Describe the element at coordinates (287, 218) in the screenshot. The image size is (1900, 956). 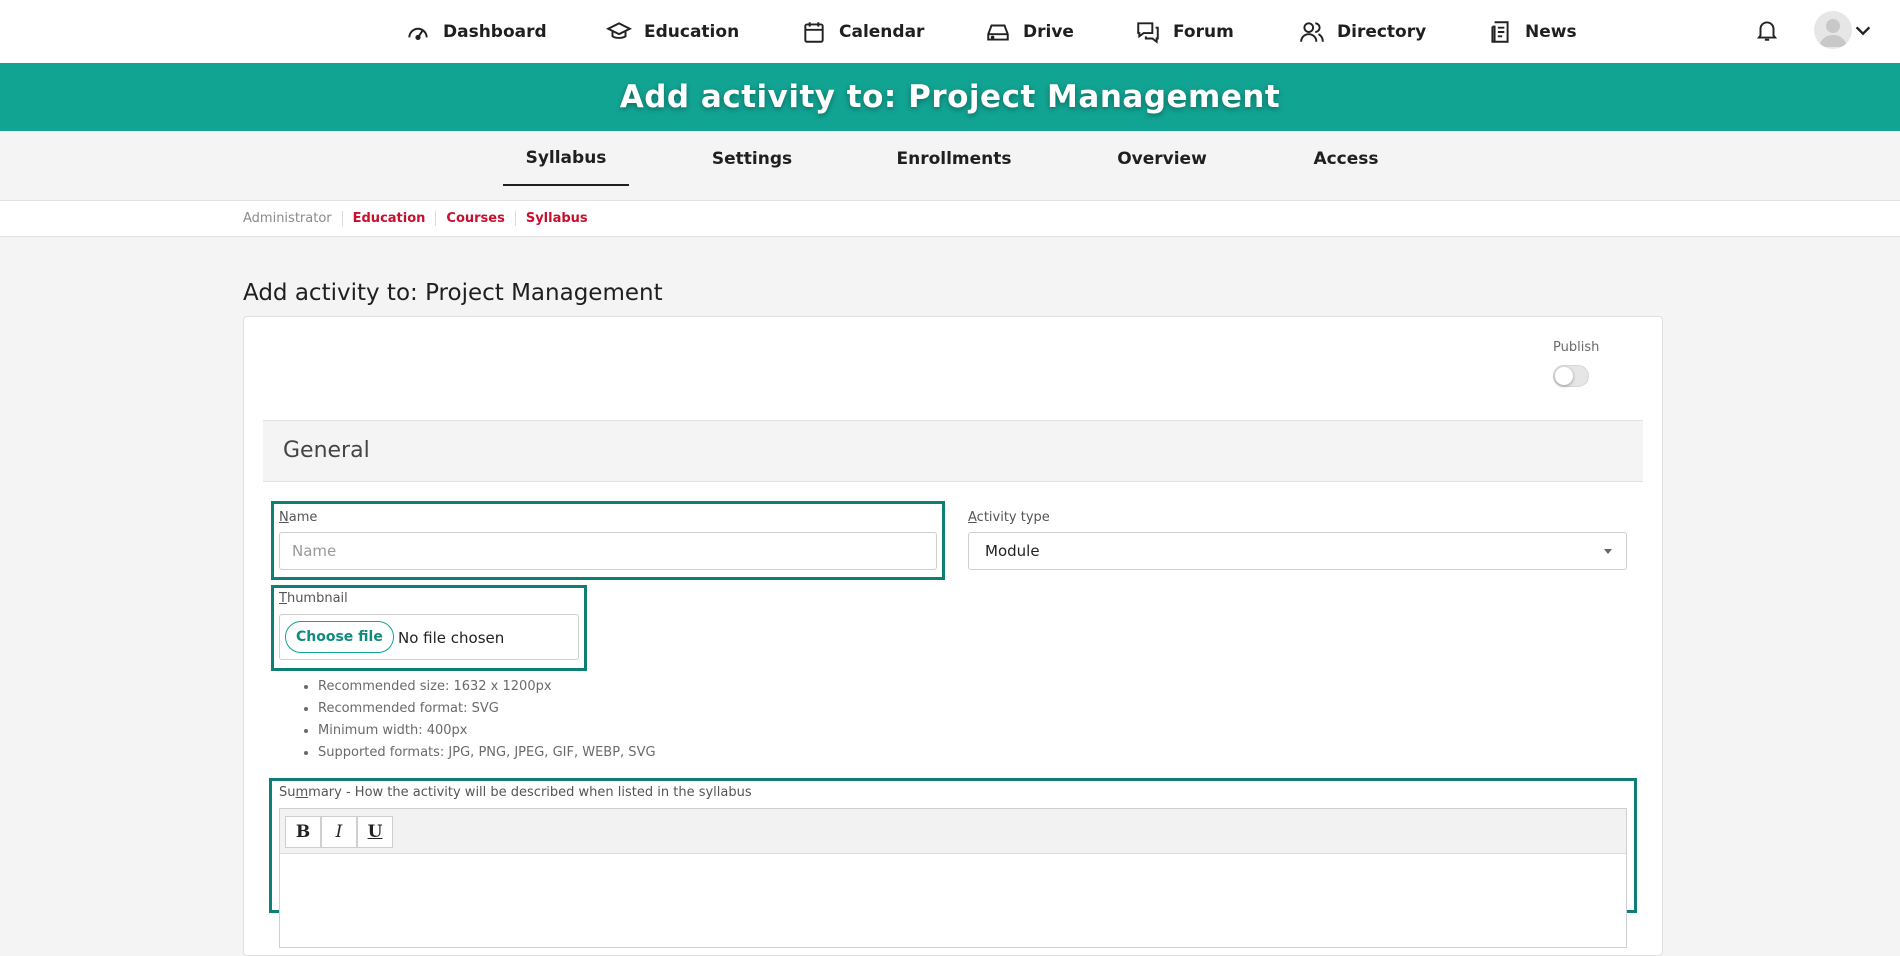
I see `breadcrumb-administrator: Administrator` at that location.